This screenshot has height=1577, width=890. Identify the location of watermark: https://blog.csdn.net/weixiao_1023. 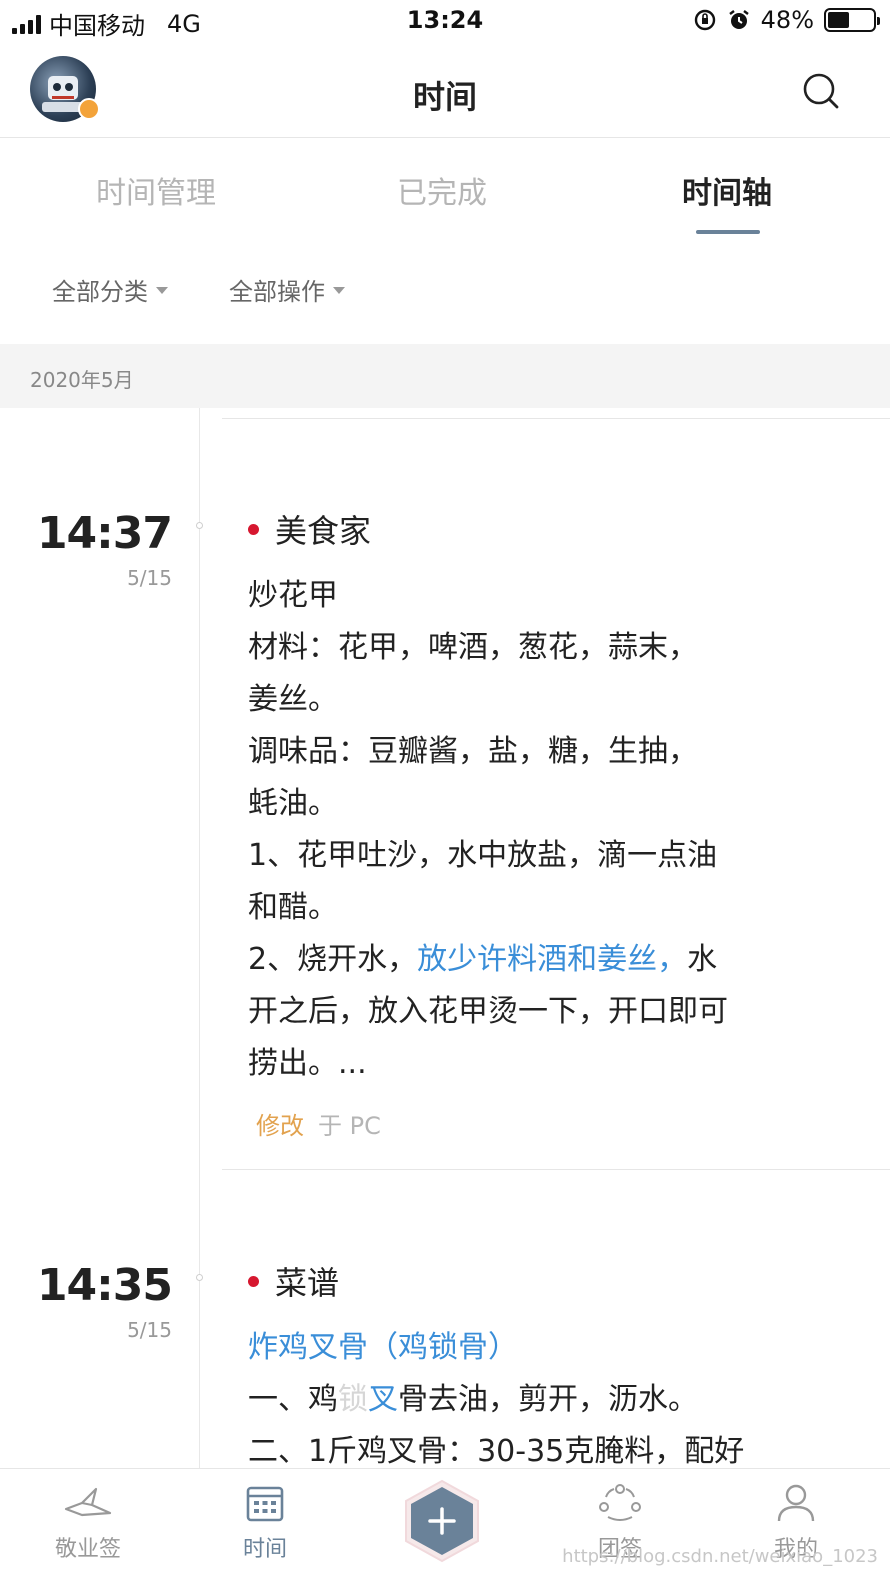
(720, 1556).